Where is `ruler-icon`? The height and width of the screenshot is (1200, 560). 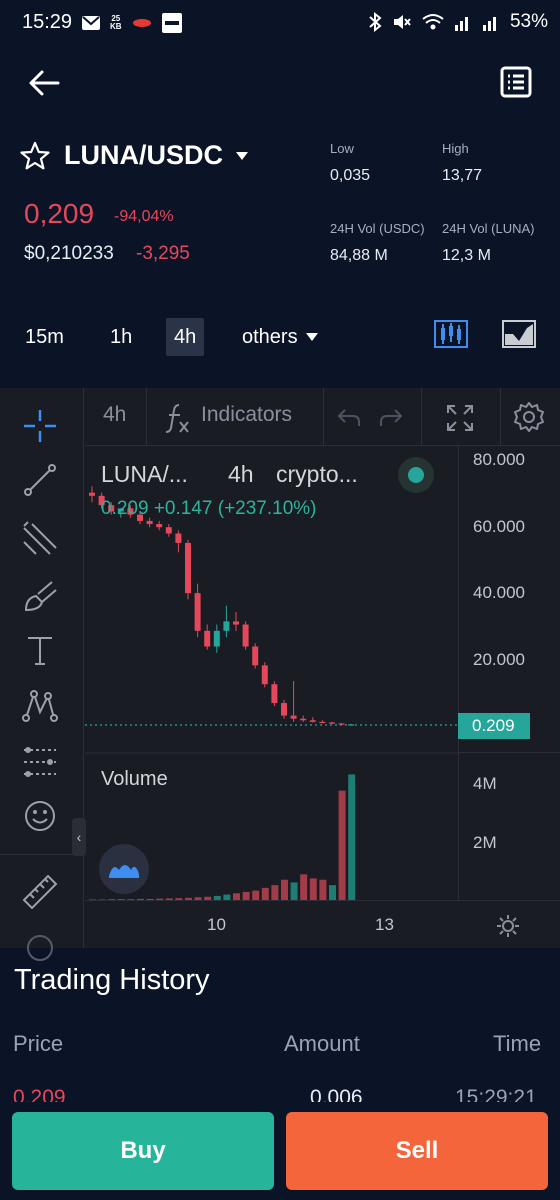
ruler-icon is located at coordinates (40, 892).